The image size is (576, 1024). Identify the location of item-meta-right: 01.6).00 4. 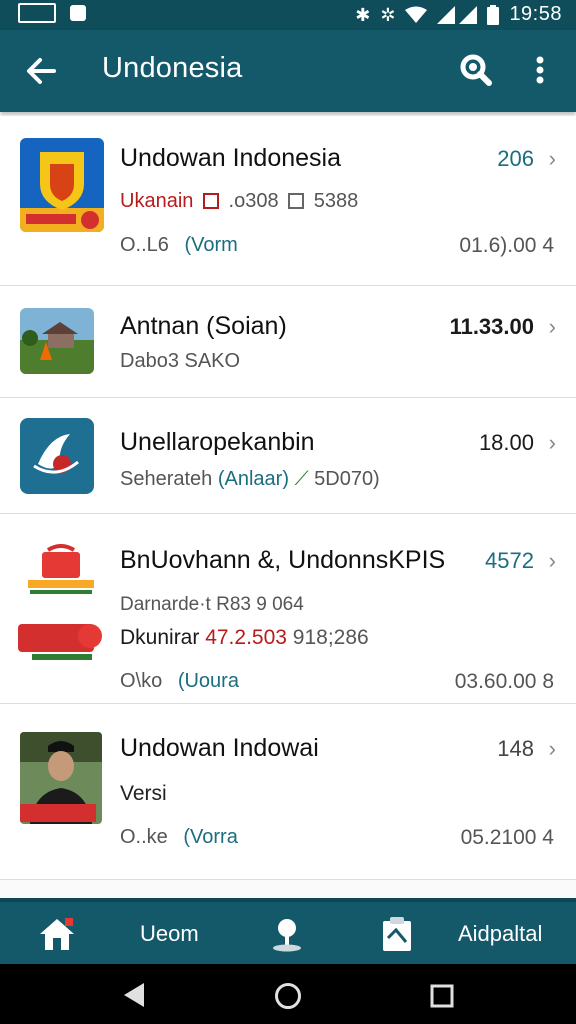
(506, 245).